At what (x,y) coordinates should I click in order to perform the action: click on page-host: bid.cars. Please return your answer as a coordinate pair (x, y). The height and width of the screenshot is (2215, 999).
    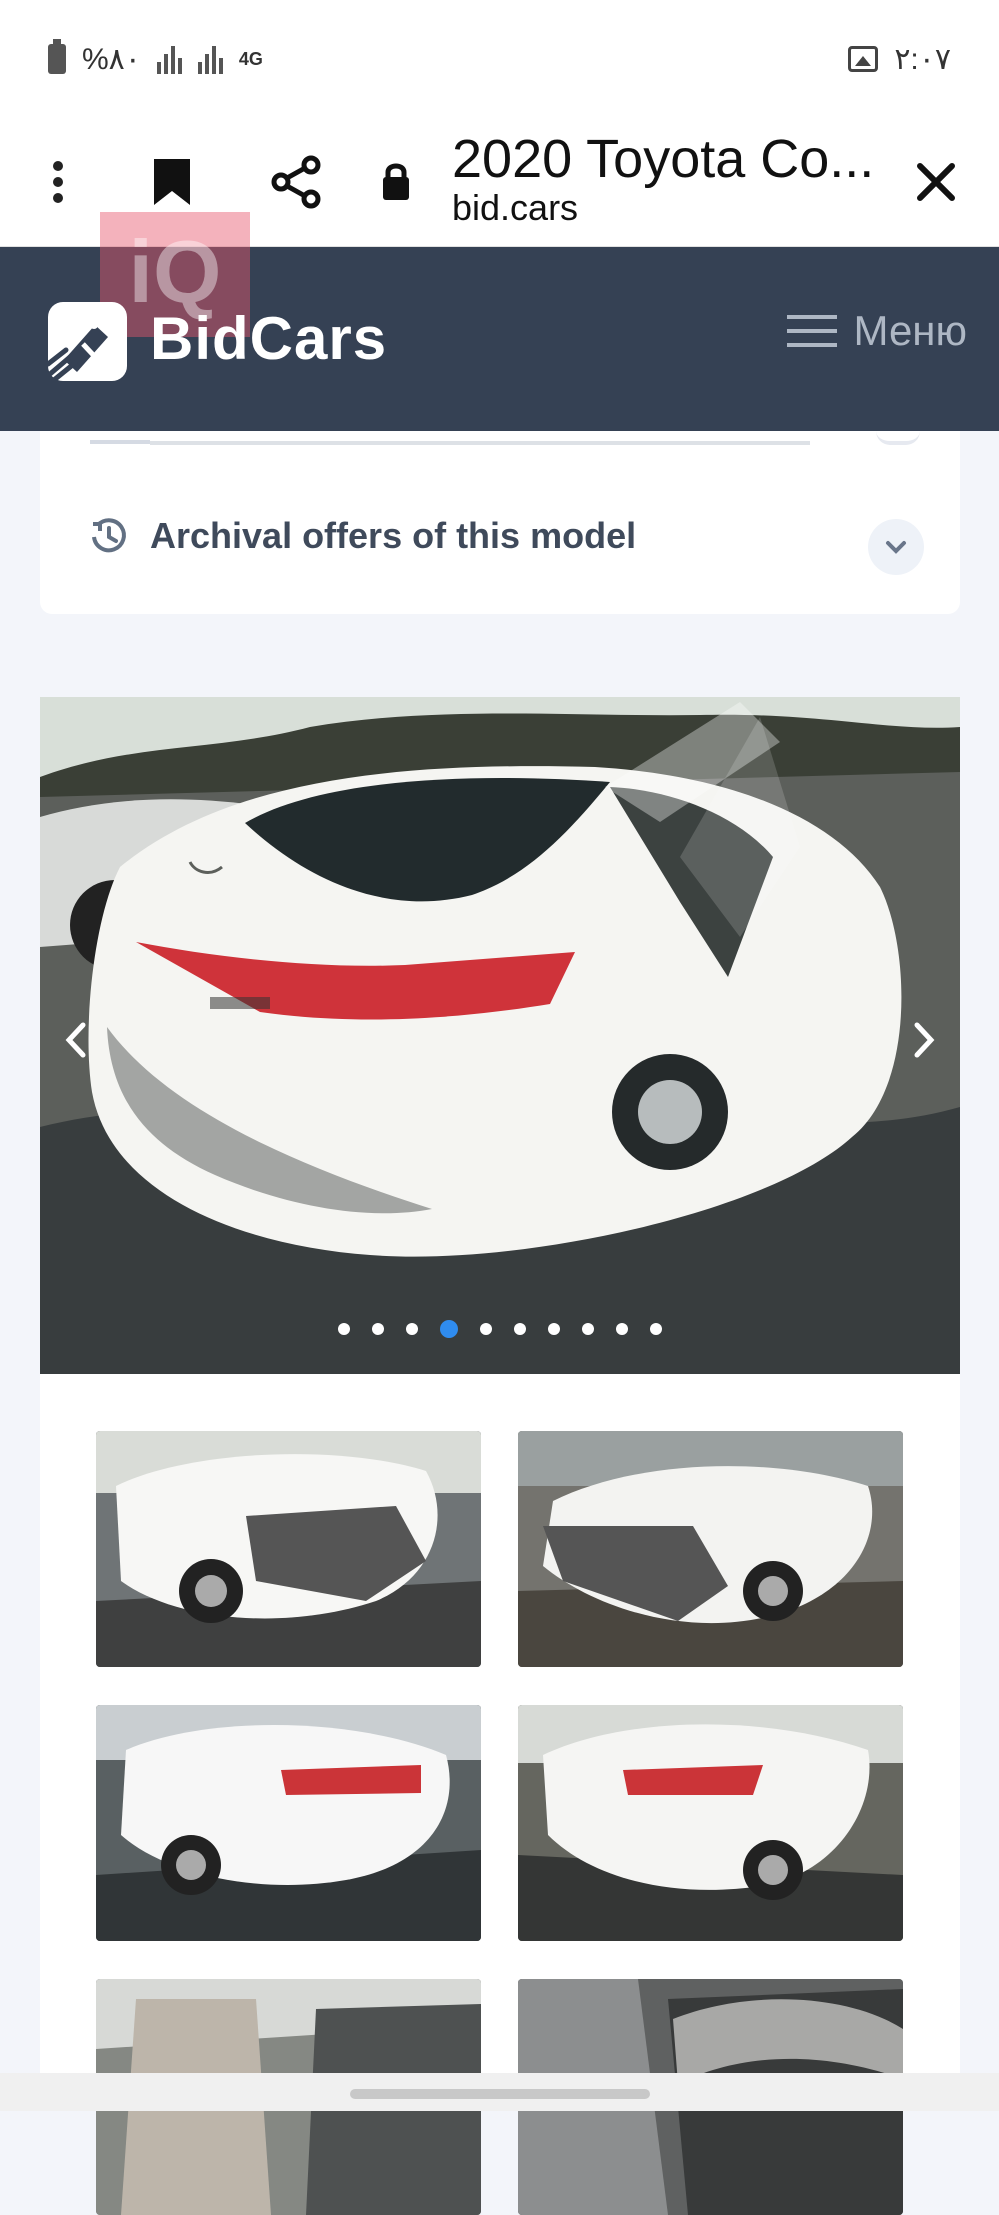
    Looking at the image, I should click on (515, 207).